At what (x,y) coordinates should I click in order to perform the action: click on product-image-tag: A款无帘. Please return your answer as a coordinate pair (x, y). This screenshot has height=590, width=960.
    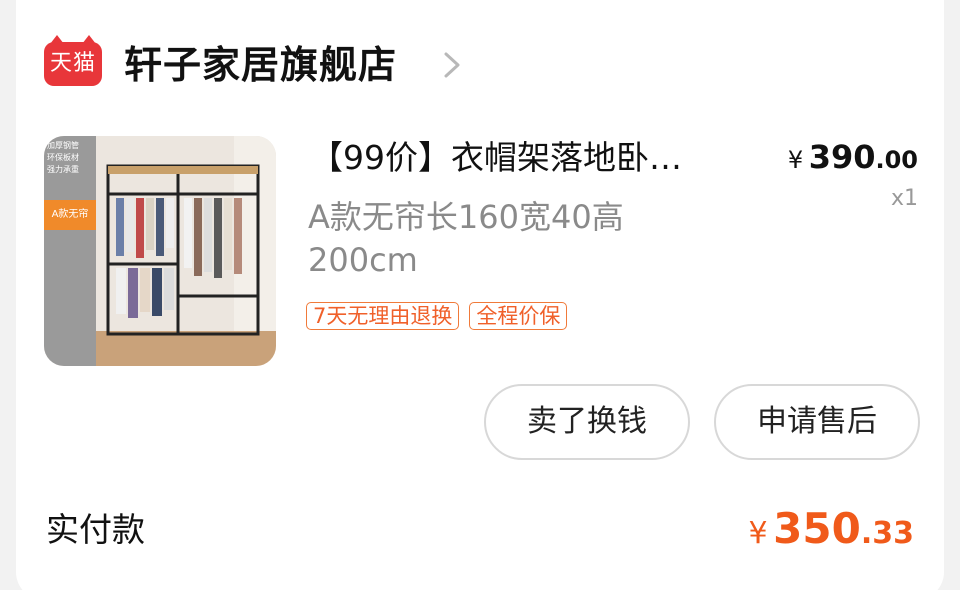
    Looking at the image, I should click on (70, 215).